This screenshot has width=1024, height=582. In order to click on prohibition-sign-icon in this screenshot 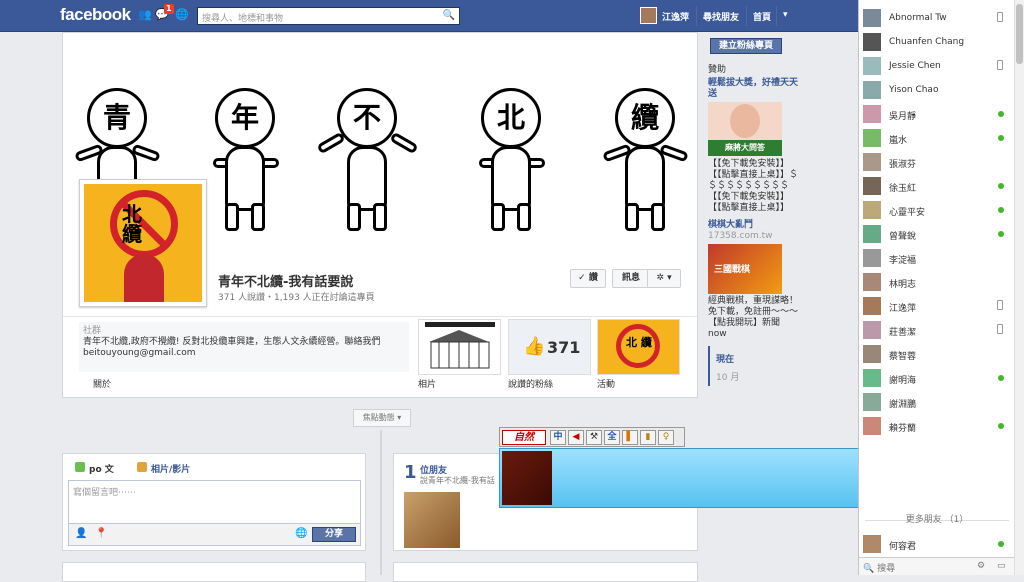, I will do `click(144, 224)`.